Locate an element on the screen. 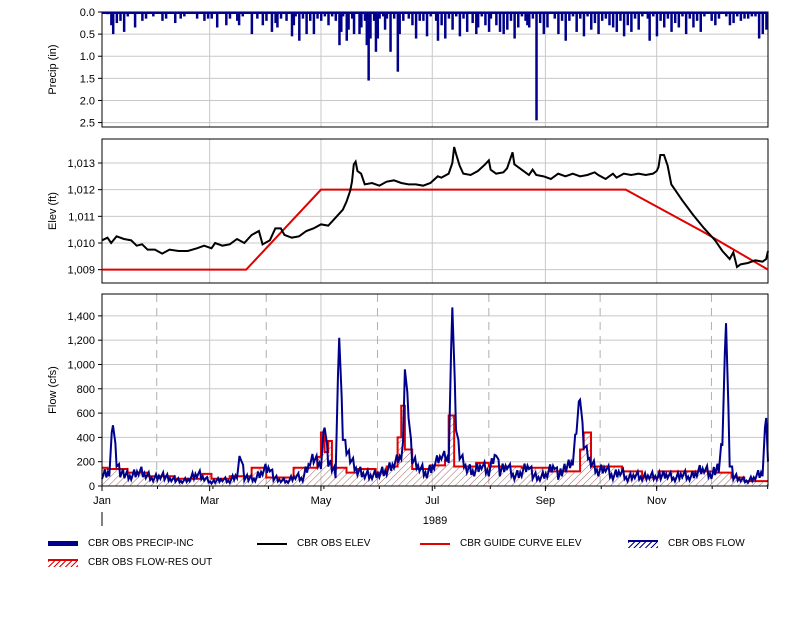 Image resolution: width=800 pixels, height=627 pixels. precip-tick-label: 1.5 is located at coordinates (87, 79).